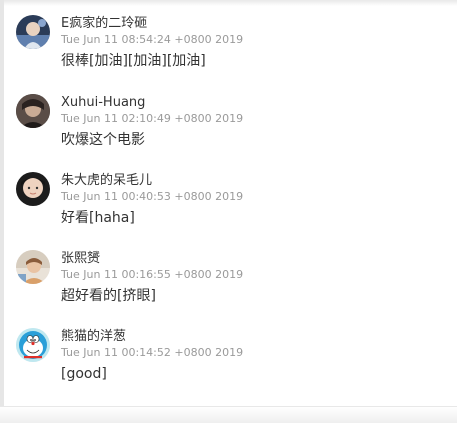 The image size is (457, 423). What do you see at coordinates (152, 39) in the screenshot?
I see `comment-timestamp: Tue Jun 11 08:54:24 +0800 2019` at bounding box center [152, 39].